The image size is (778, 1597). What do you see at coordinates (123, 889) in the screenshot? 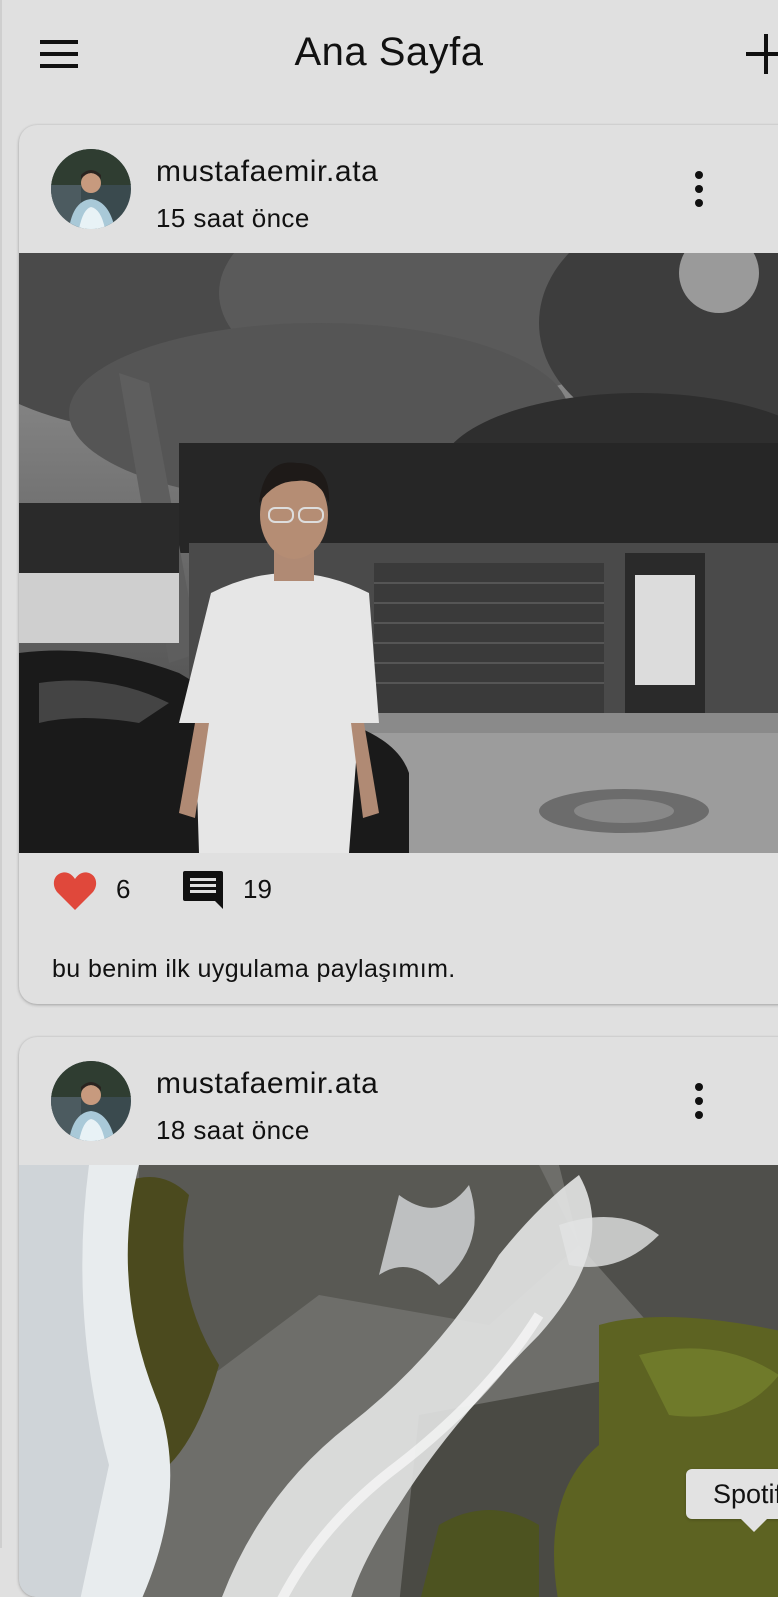
I see `like-count: 6` at bounding box center [123, 889].